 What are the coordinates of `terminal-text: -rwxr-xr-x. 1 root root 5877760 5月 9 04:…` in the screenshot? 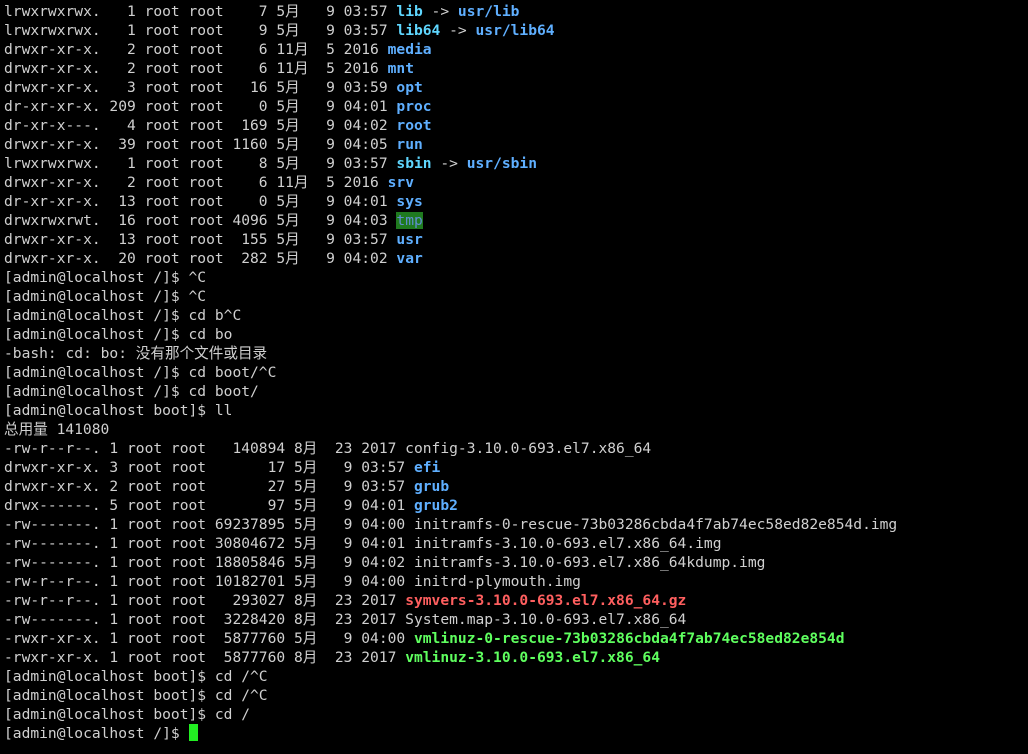 It's located at (209, 638).